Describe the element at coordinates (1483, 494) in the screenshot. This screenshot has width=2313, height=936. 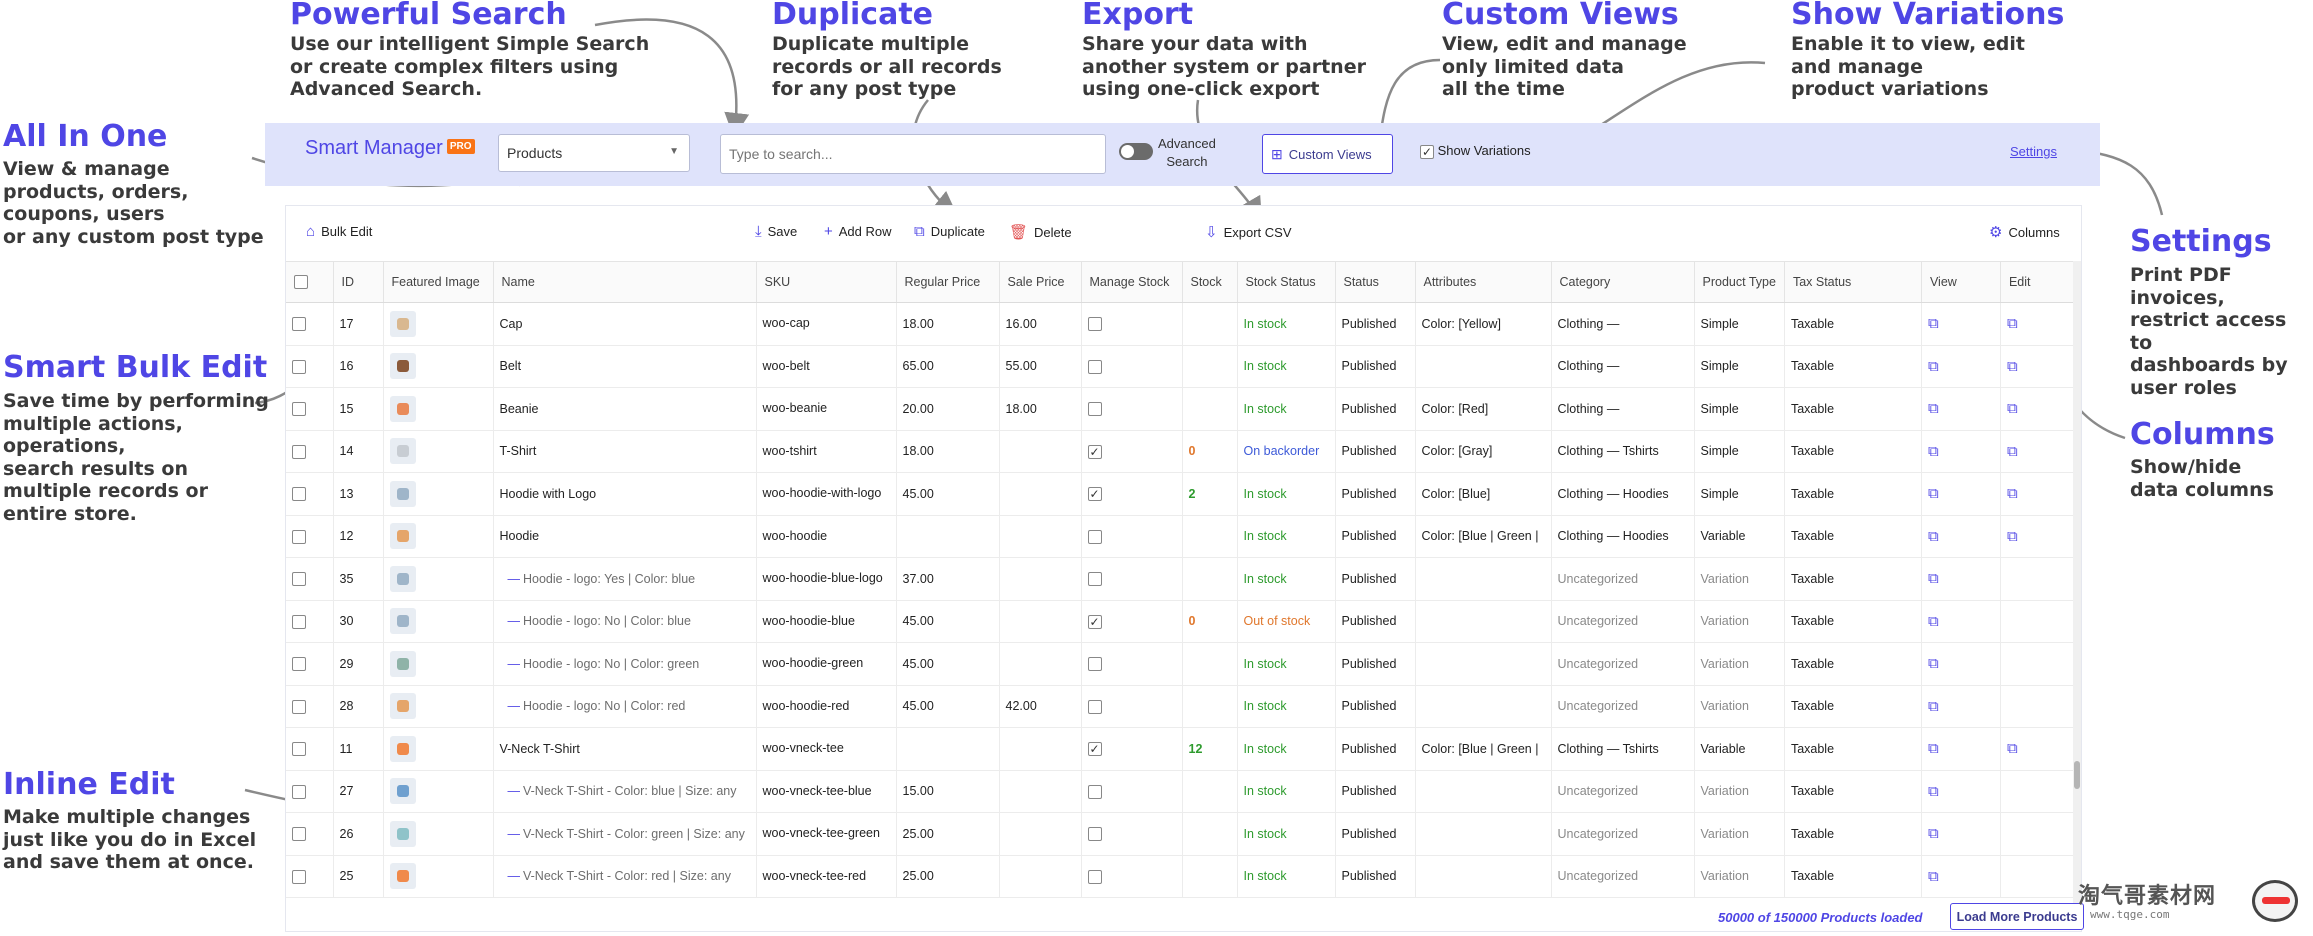
I see `attributes-cell: Color: [Blue]` at that location.